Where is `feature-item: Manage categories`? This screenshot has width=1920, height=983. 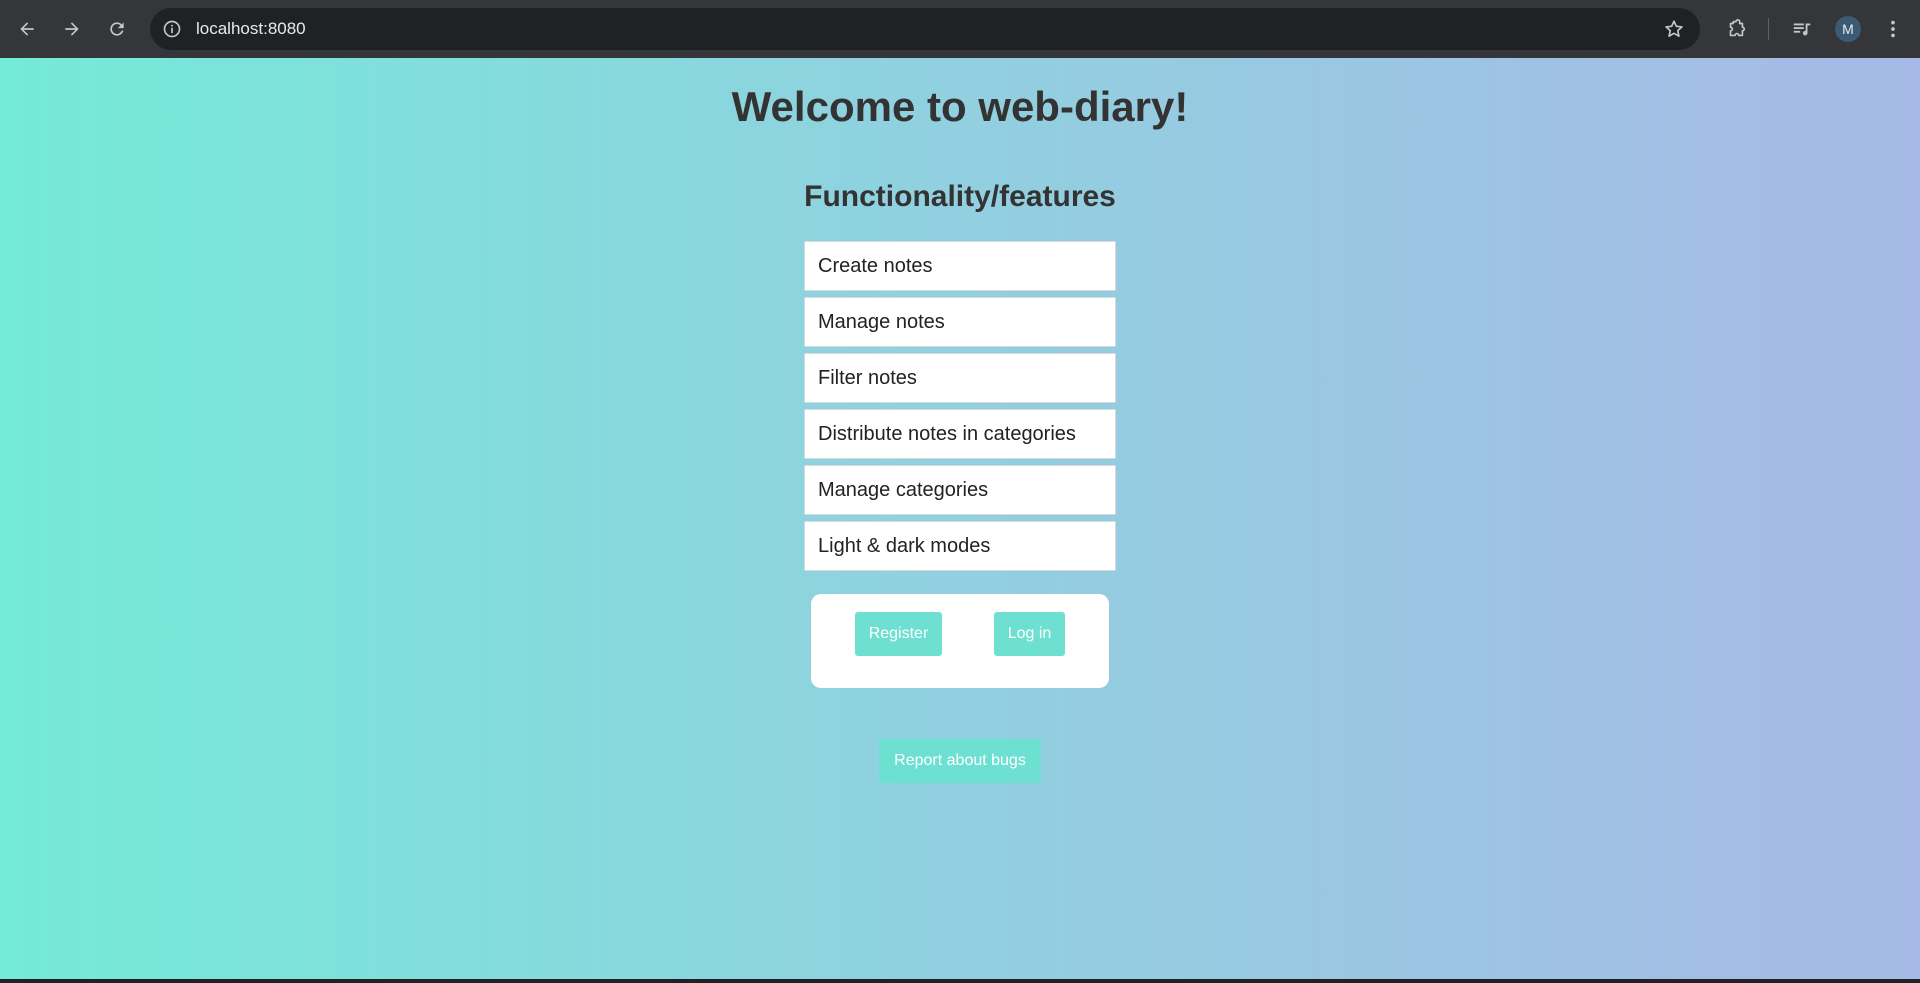
feature-item: Manage categories is located at coordinates (960, 490).